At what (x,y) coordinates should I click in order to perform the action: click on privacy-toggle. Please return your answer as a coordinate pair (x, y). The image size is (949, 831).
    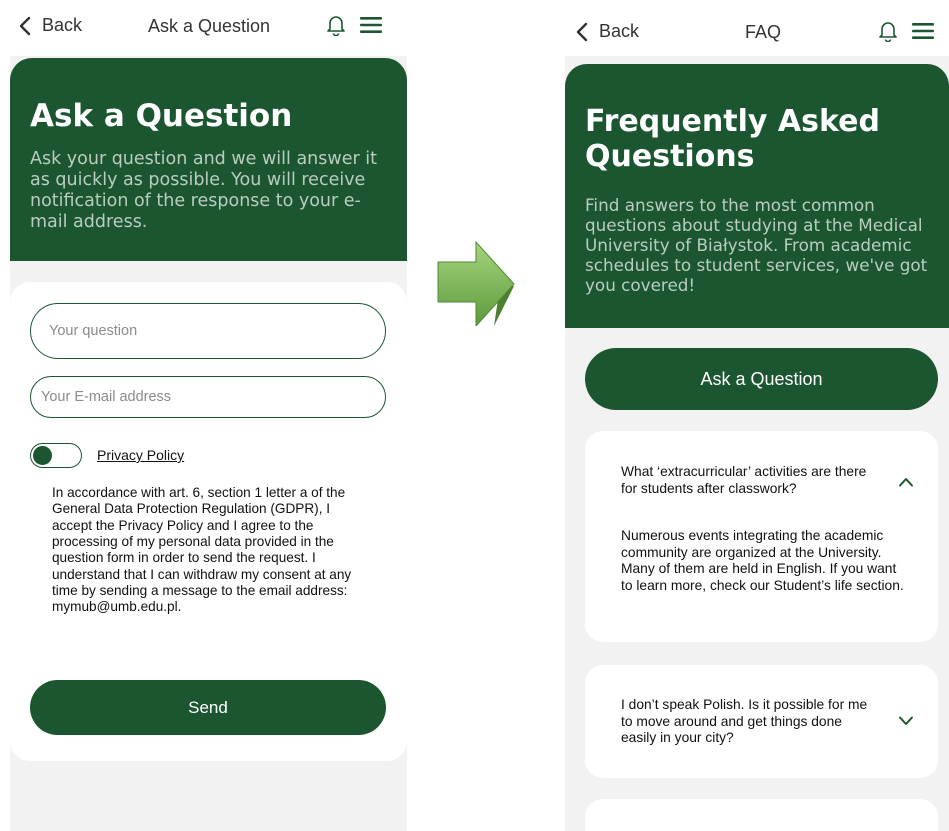
    Looking at the image, I should click on (56, 455).